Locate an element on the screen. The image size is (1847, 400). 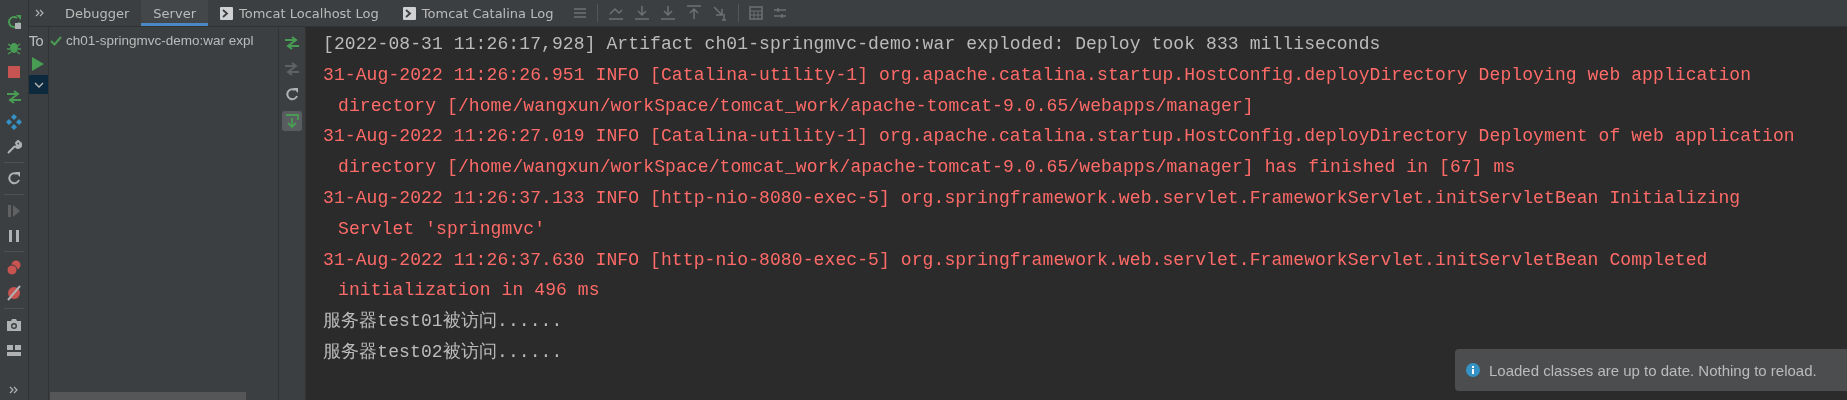
log-line: Servlet 'springmvc' is located at coordinates (442, 229).